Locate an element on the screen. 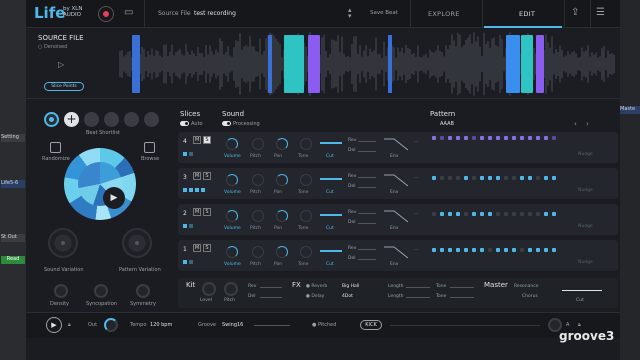  menu-icon: ☰ is located at coordinates (600, 12).